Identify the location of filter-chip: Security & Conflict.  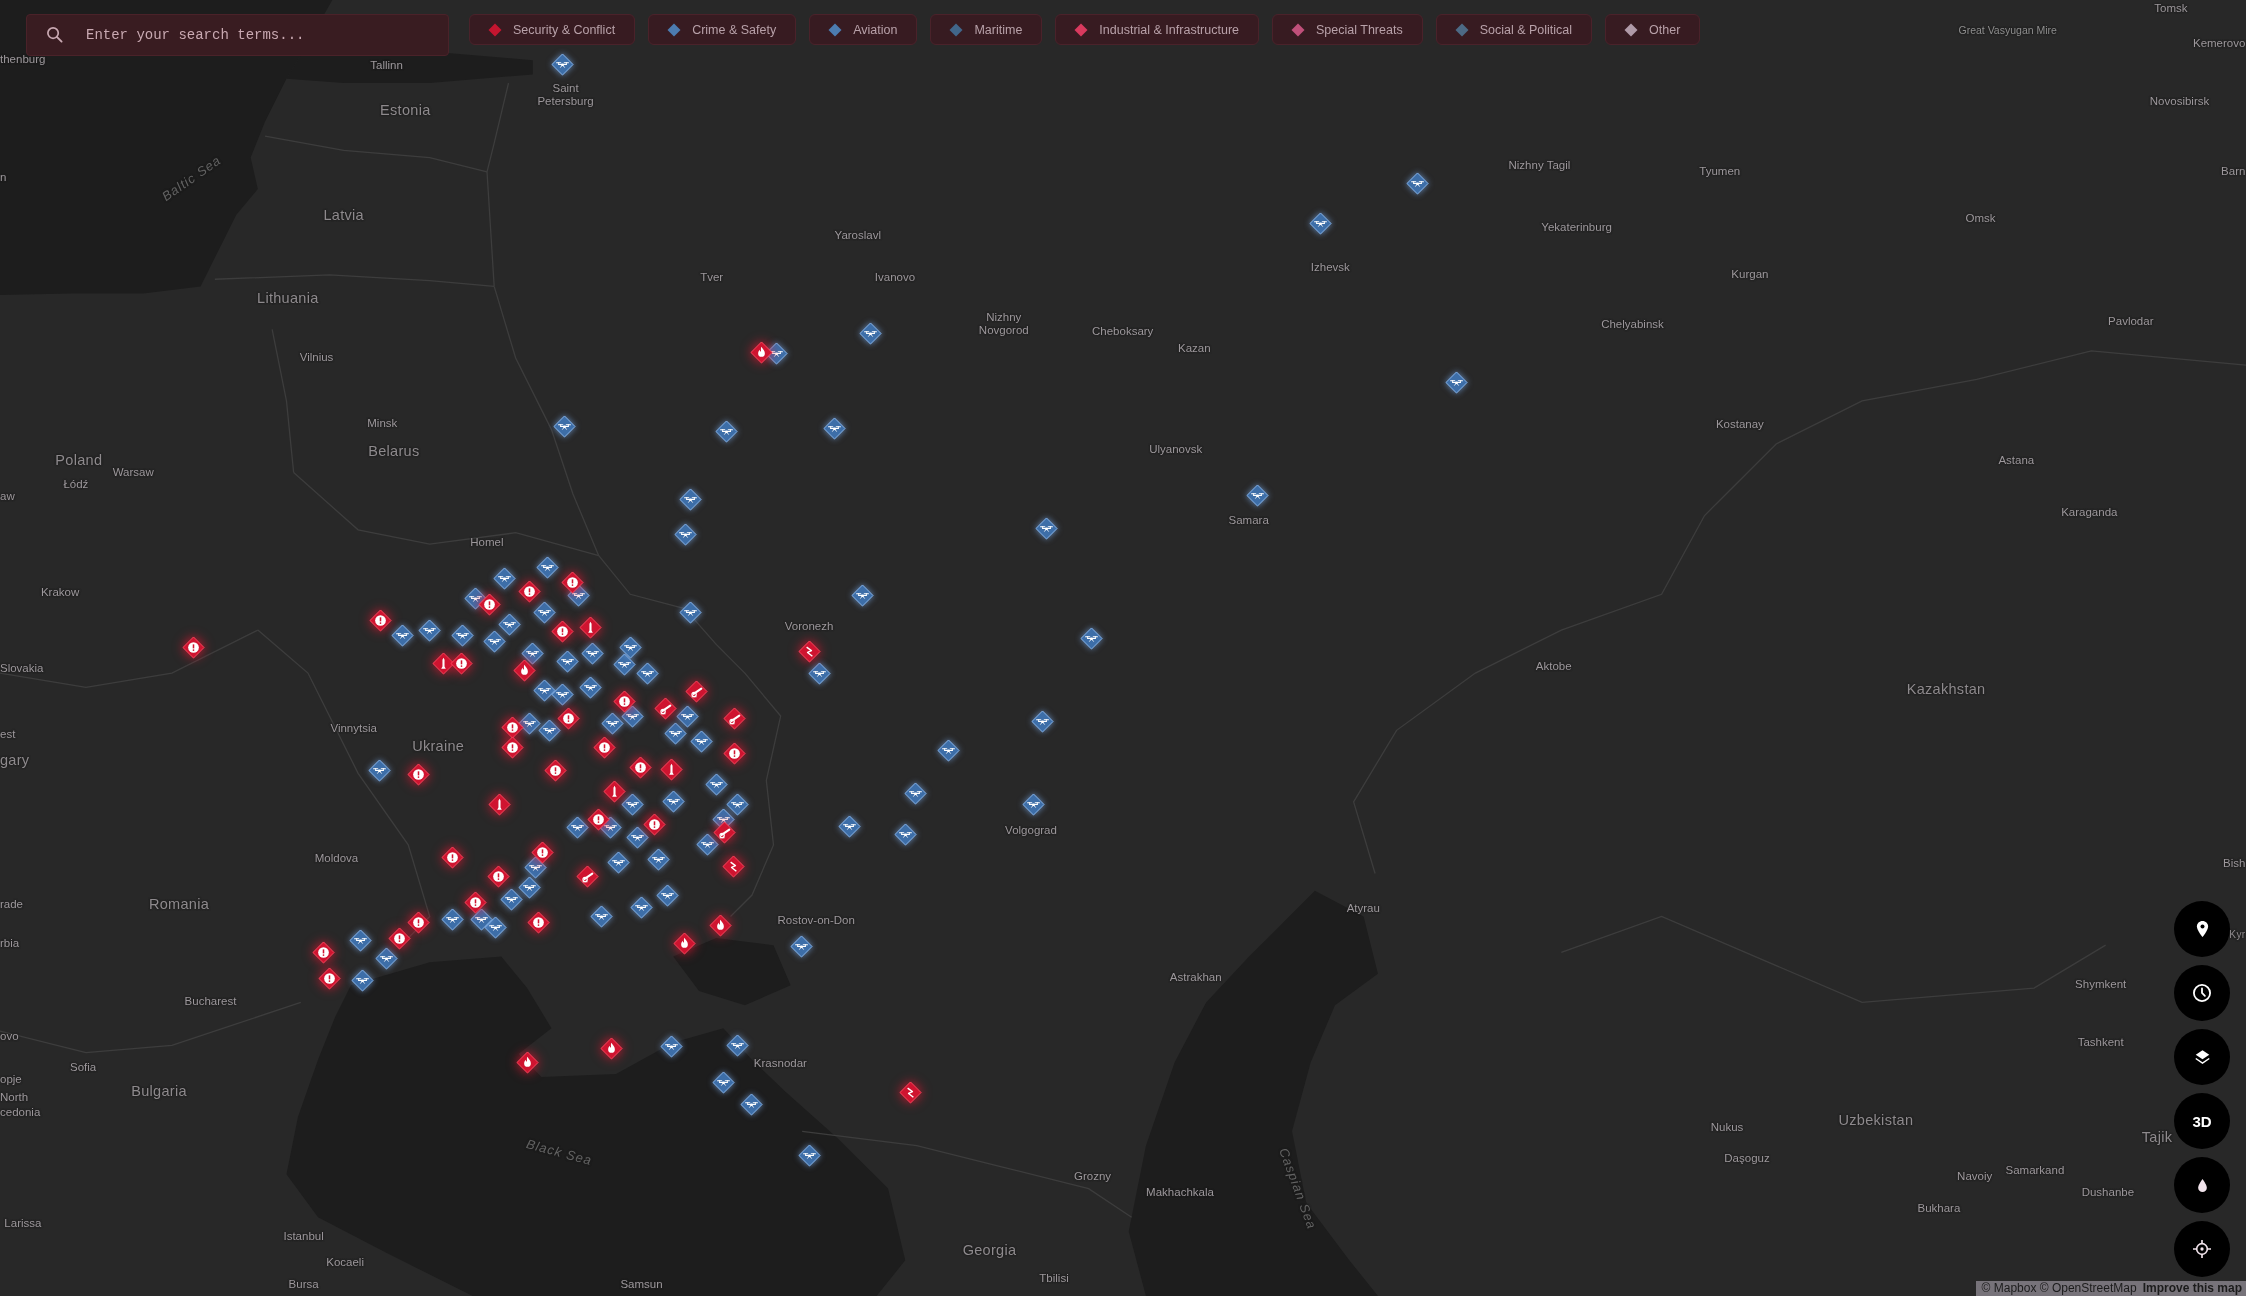
(552, 29).